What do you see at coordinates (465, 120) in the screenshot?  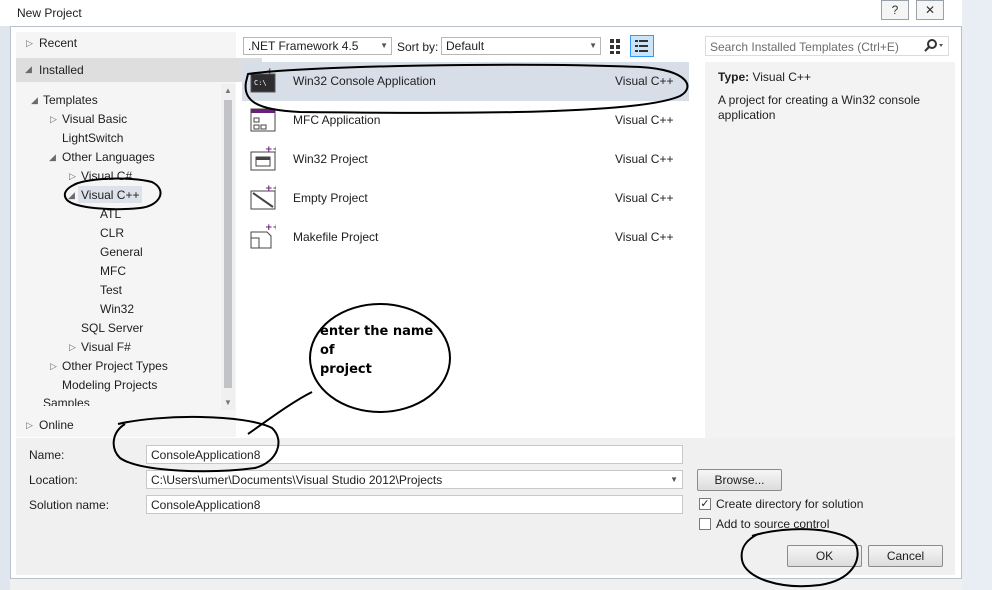 I see `template-row-mfc-application: MFC Application Visual C++` at bounding box center [465, 120].